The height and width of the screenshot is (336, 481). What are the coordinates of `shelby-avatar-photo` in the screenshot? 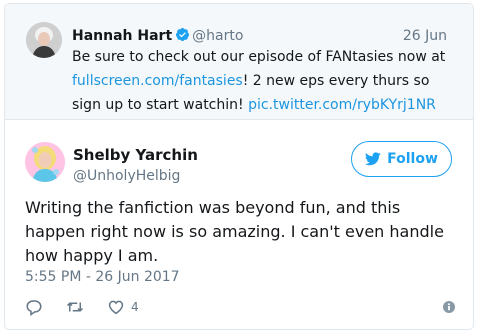 It's located at (45, 162).